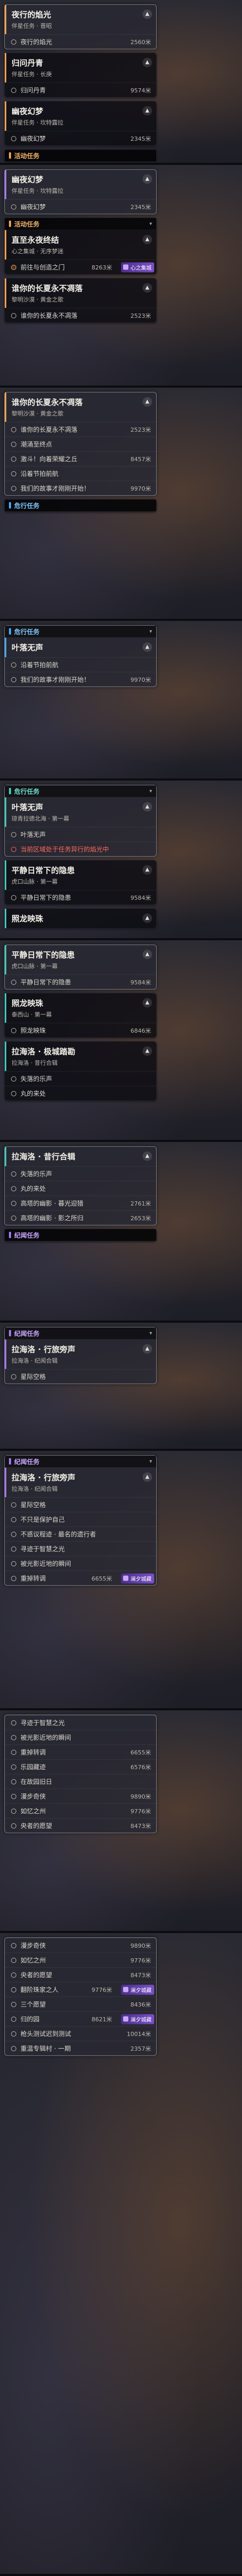 The image size is (242, 2576). I want to click on objective-row: 高塔的幽影 · 暮光迎猎 2761米, so click(80, 1203).